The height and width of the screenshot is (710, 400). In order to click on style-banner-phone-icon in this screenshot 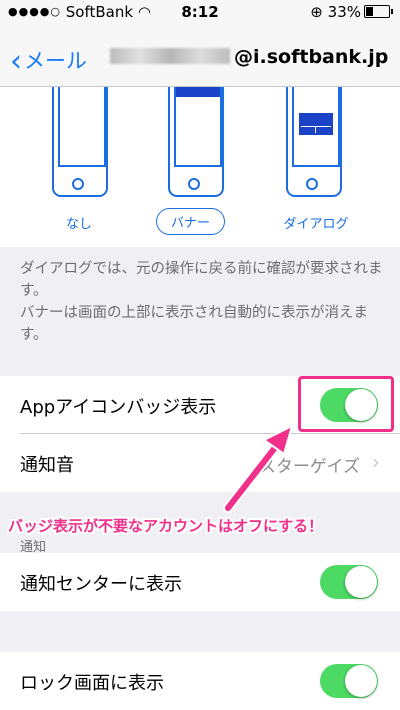, I will do `click(196, 142)`.